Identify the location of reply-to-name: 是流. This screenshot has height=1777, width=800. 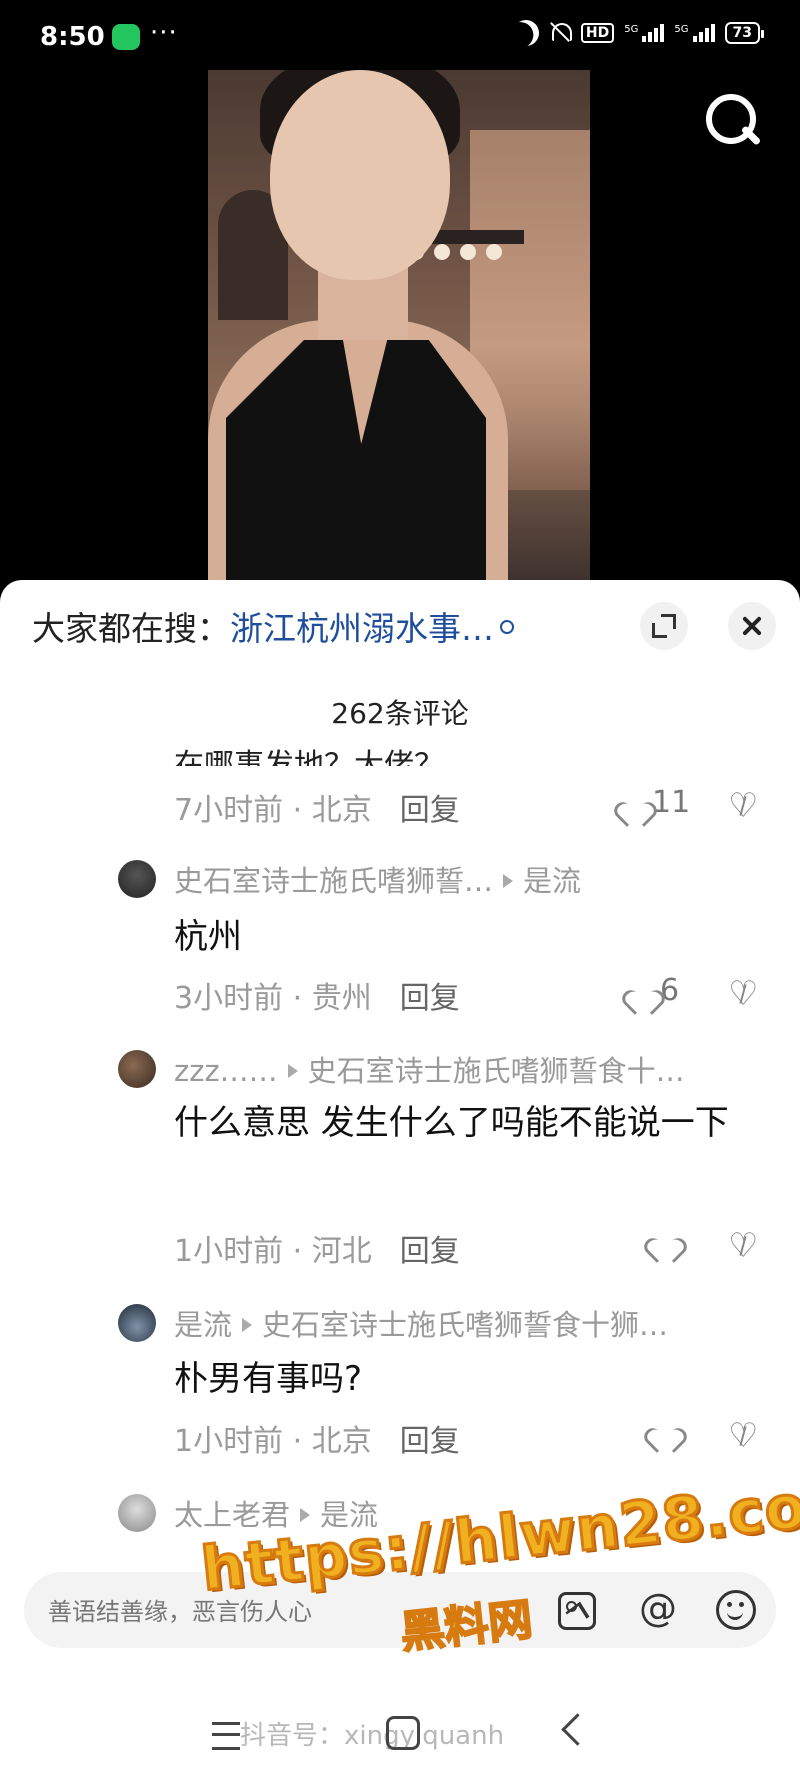
(552, 881).